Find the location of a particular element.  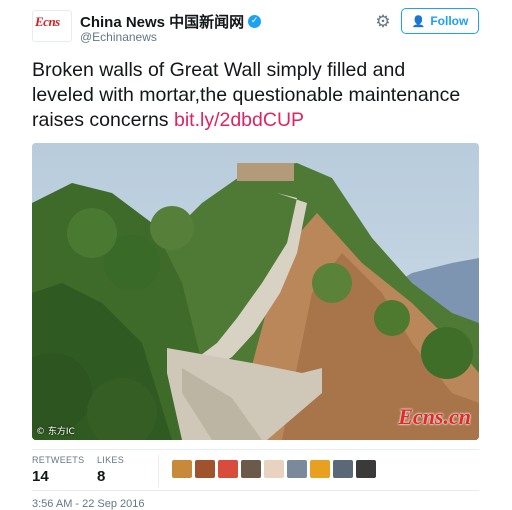

likes-count: 8 is located at coordinates (101, 476).